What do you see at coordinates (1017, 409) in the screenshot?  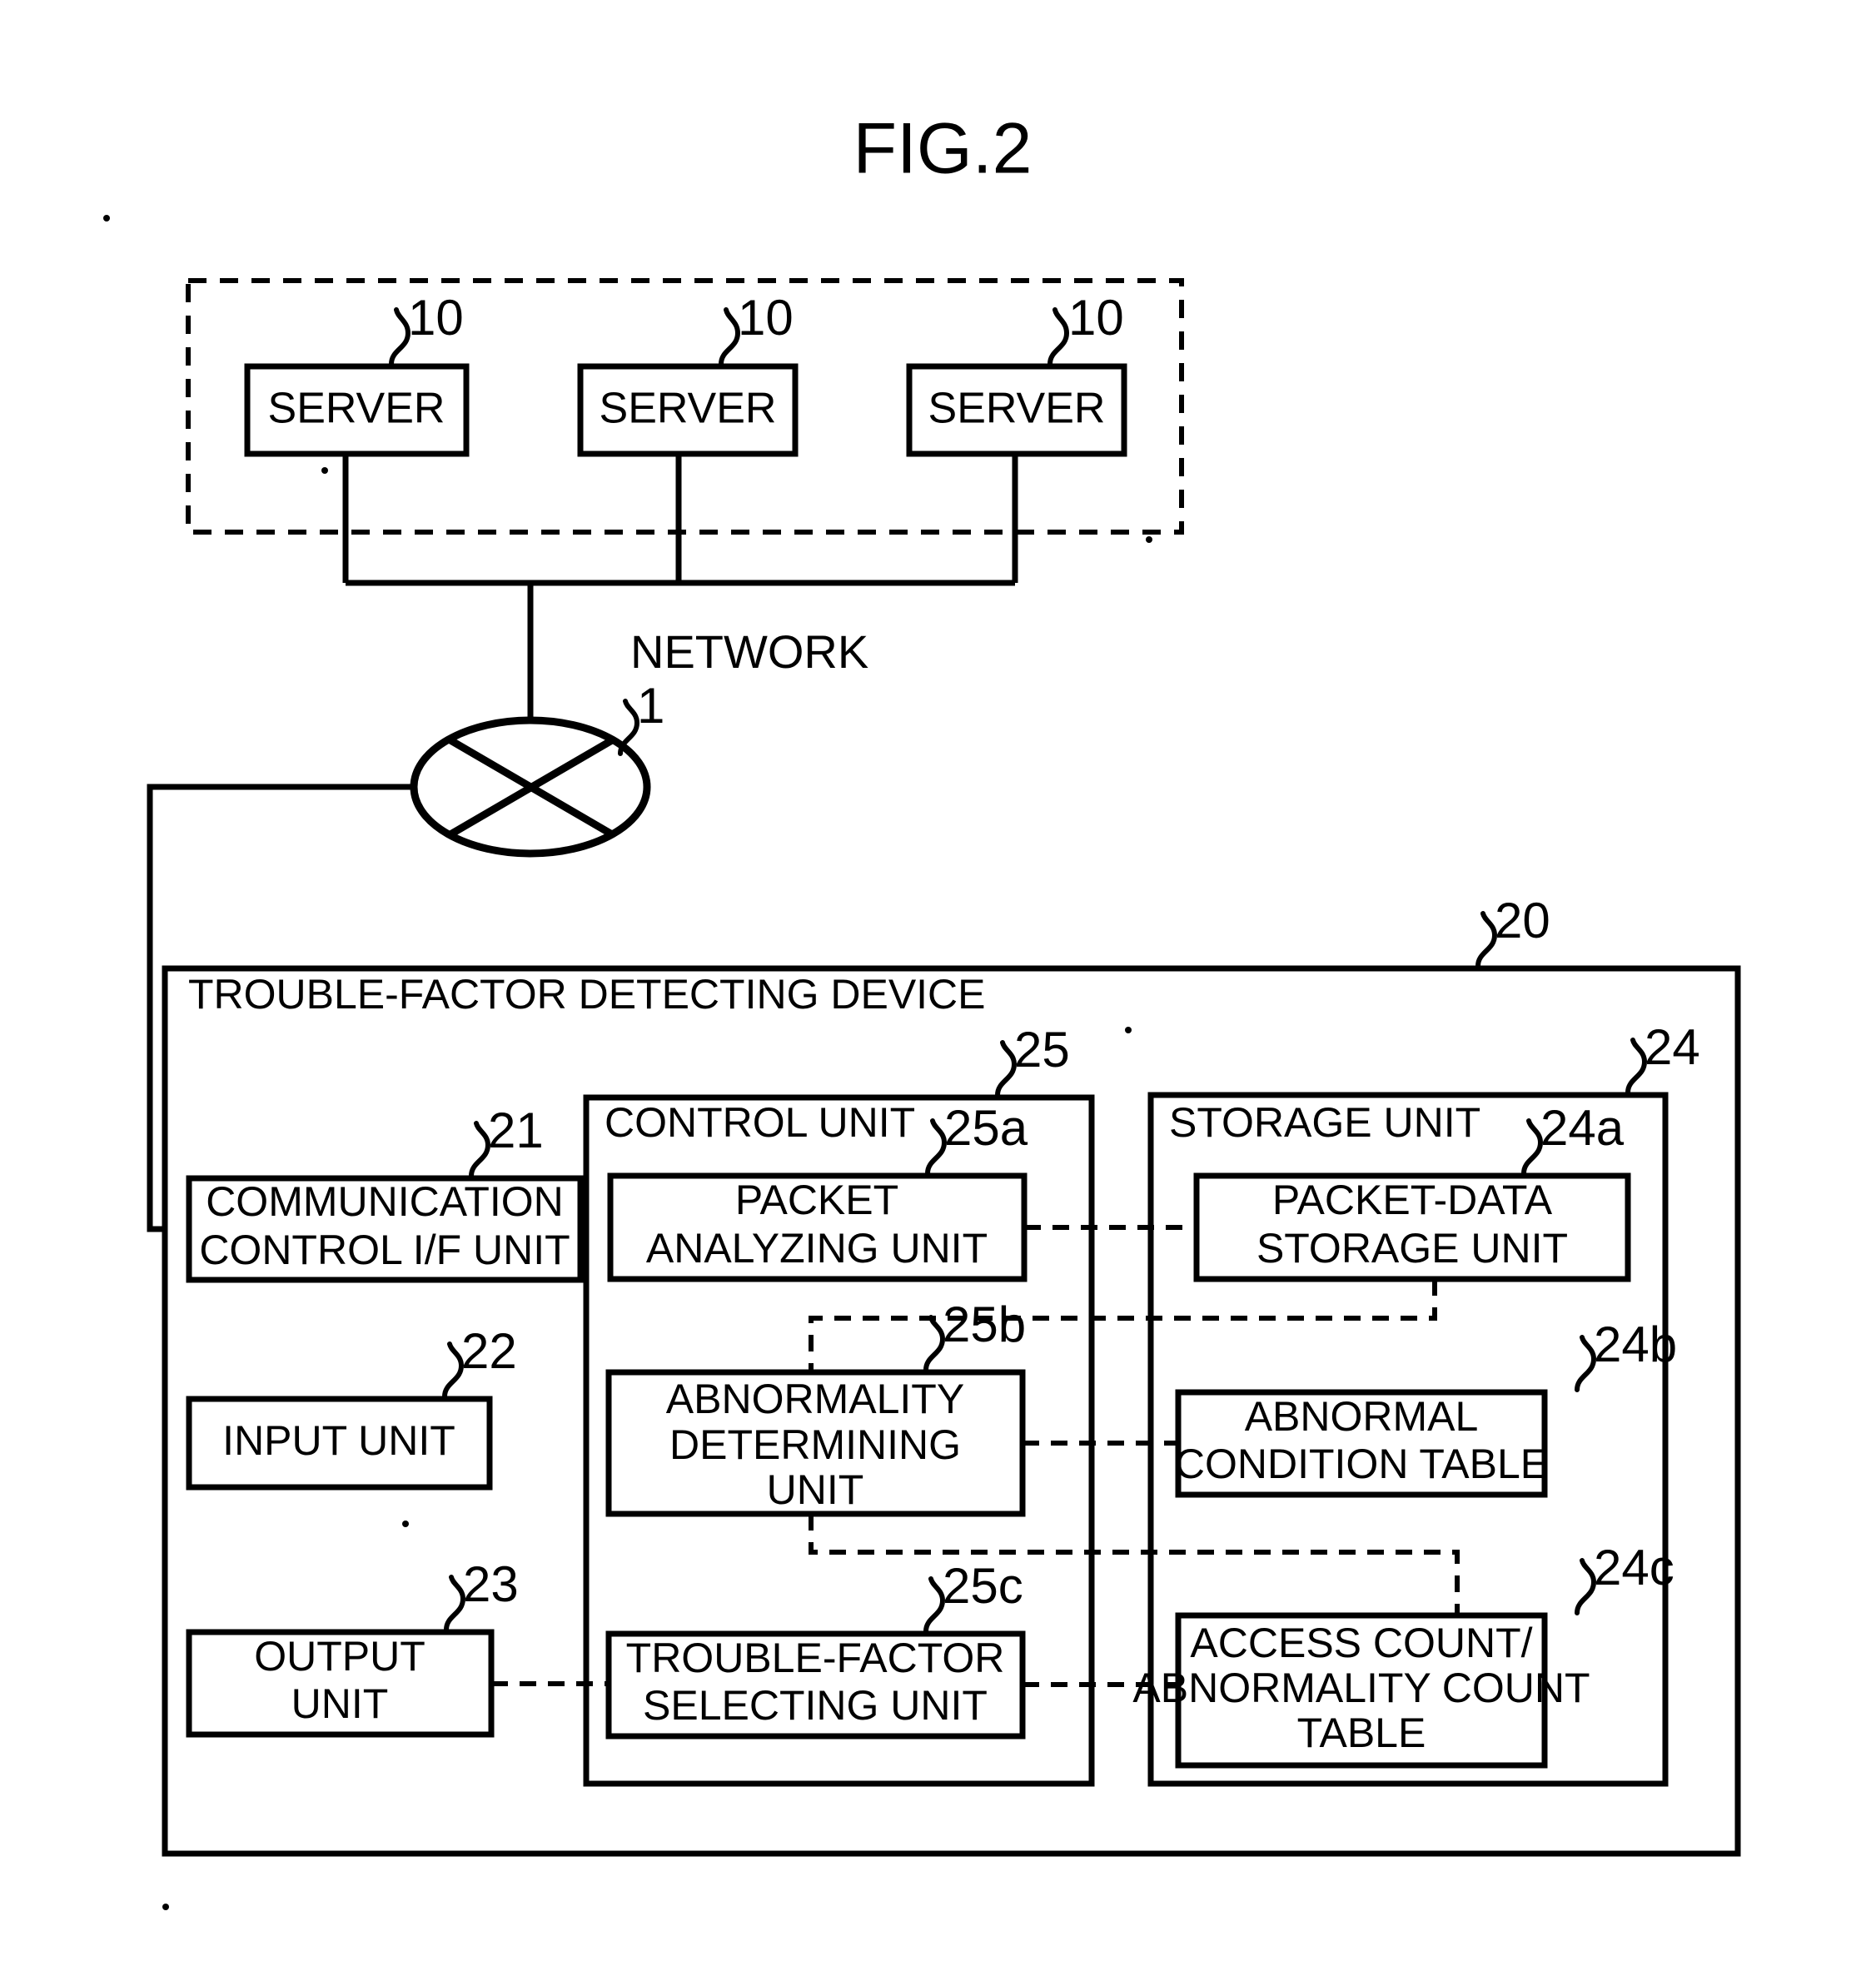 I see `server-label-3: SERVER` at bounding box center [1017, 409].